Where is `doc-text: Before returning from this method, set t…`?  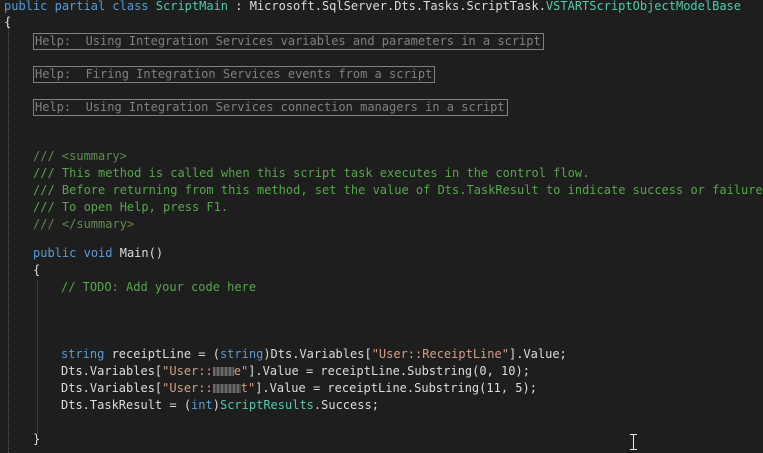
doc-text: Before returning from this method, set t… is located at coordinates (412, 190).